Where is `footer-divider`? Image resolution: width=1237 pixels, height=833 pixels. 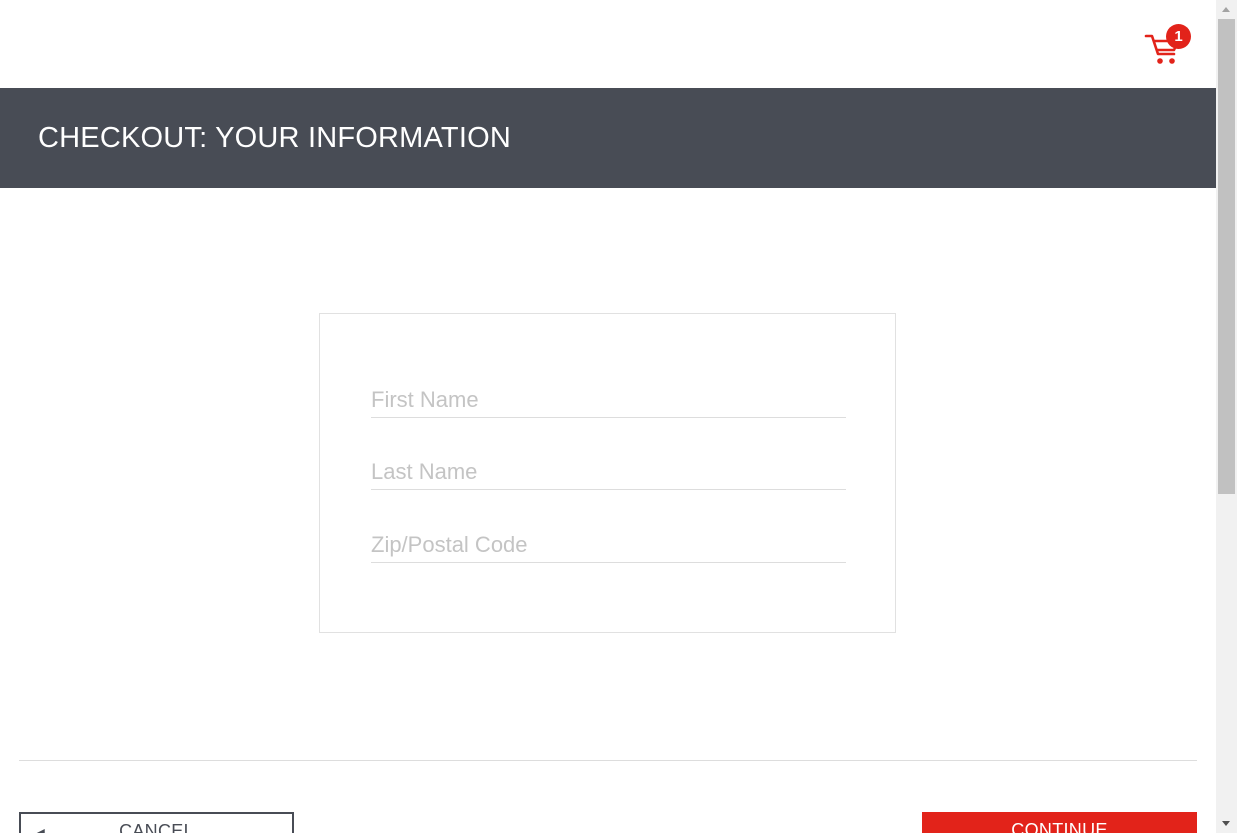
footer-divider is located at coordinates (608, 760).